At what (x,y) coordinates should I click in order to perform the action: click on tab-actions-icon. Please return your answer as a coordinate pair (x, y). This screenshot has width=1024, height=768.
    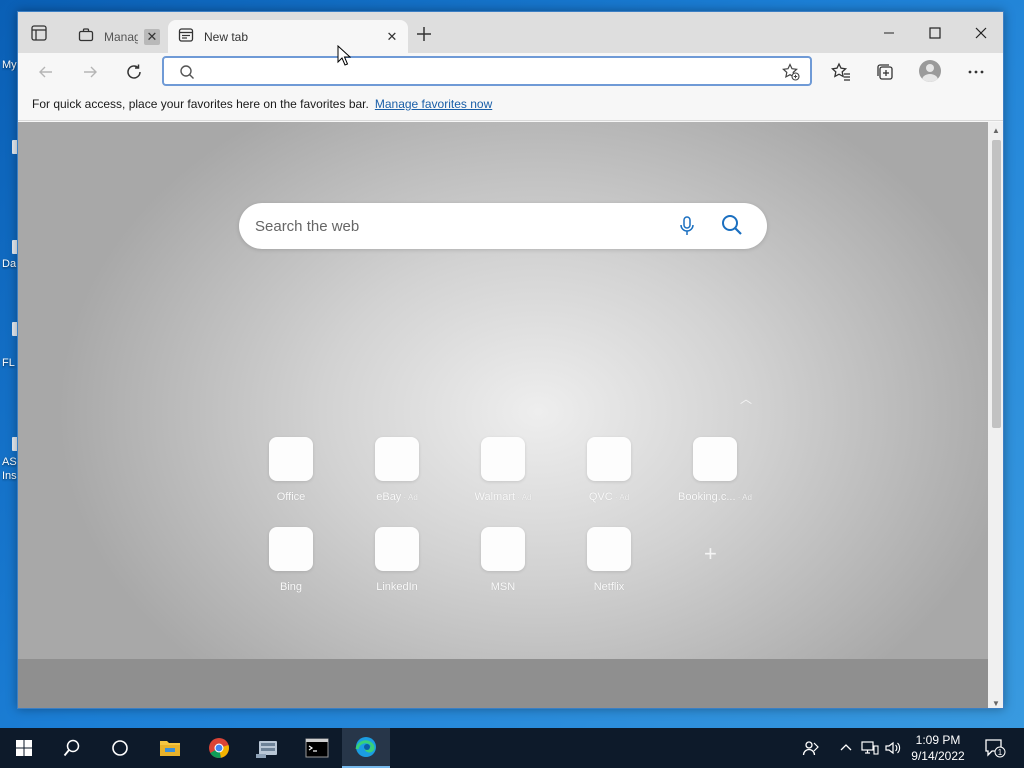
    Looking at the image, I should click on (39, 33).